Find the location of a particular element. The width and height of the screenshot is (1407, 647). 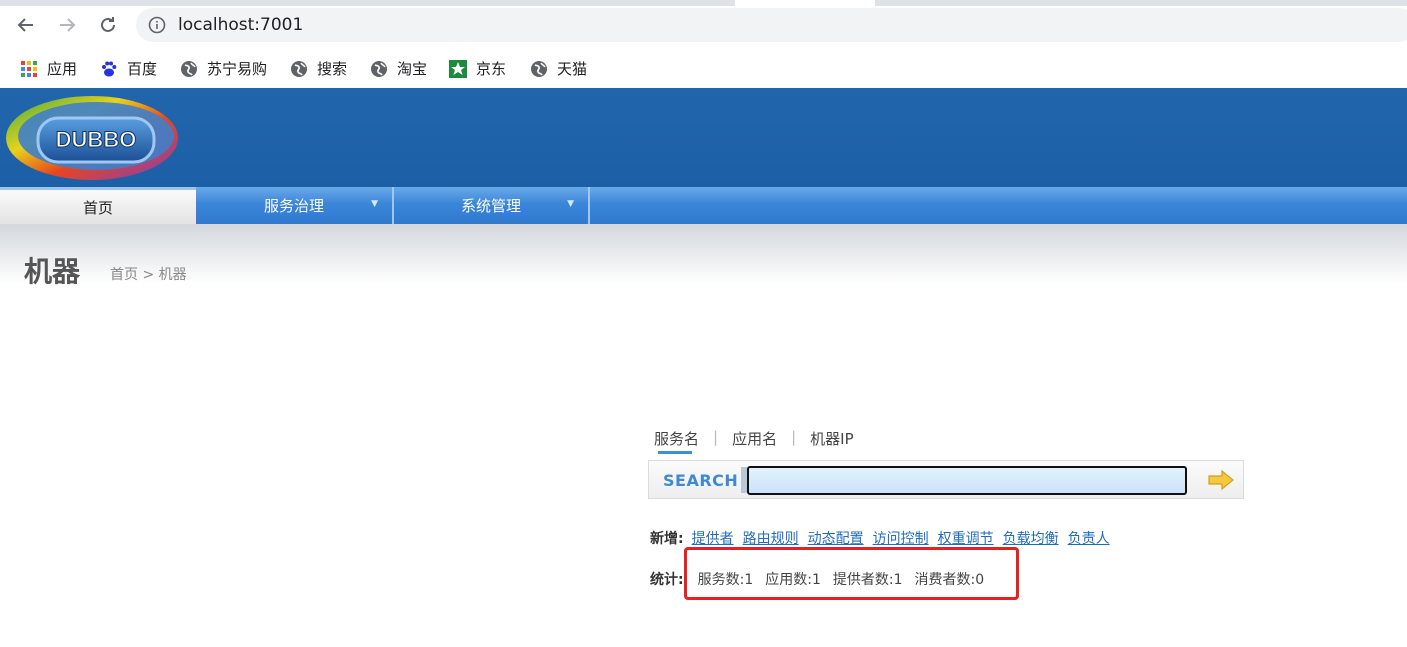

nav-divider is located at coordinates (589, 205).